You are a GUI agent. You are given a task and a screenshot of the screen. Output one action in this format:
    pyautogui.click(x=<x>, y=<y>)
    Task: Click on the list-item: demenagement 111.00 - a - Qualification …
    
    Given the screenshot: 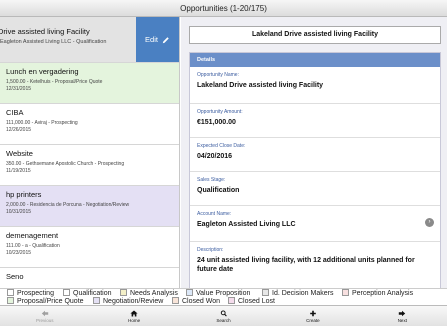 What is the action you would take?
    pyautogui.click(x=89, y=247)
    